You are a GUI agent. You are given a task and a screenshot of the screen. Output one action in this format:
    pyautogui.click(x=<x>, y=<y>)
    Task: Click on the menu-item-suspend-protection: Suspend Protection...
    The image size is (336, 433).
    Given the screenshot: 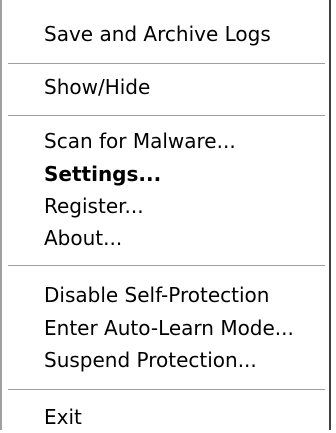 What is the action you would take?
    pyautogui.click(x=165, y=360)
    